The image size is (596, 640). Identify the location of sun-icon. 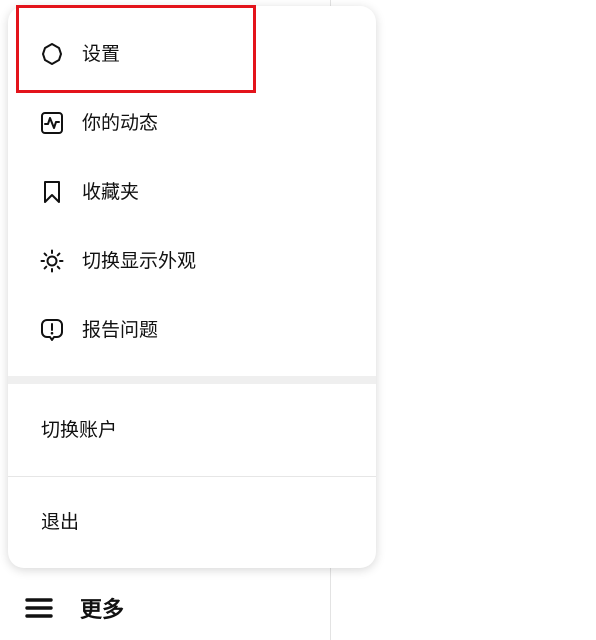
(52, 261).